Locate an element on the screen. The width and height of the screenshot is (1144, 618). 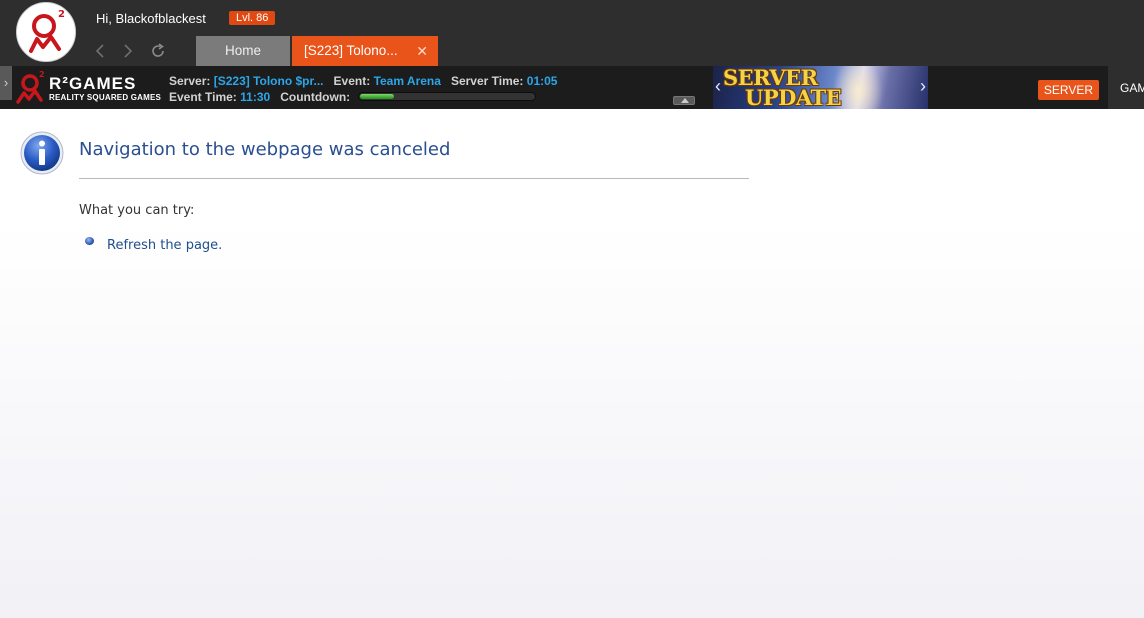
r2-logo-icon: 2 is located at coordinates (47, 31).